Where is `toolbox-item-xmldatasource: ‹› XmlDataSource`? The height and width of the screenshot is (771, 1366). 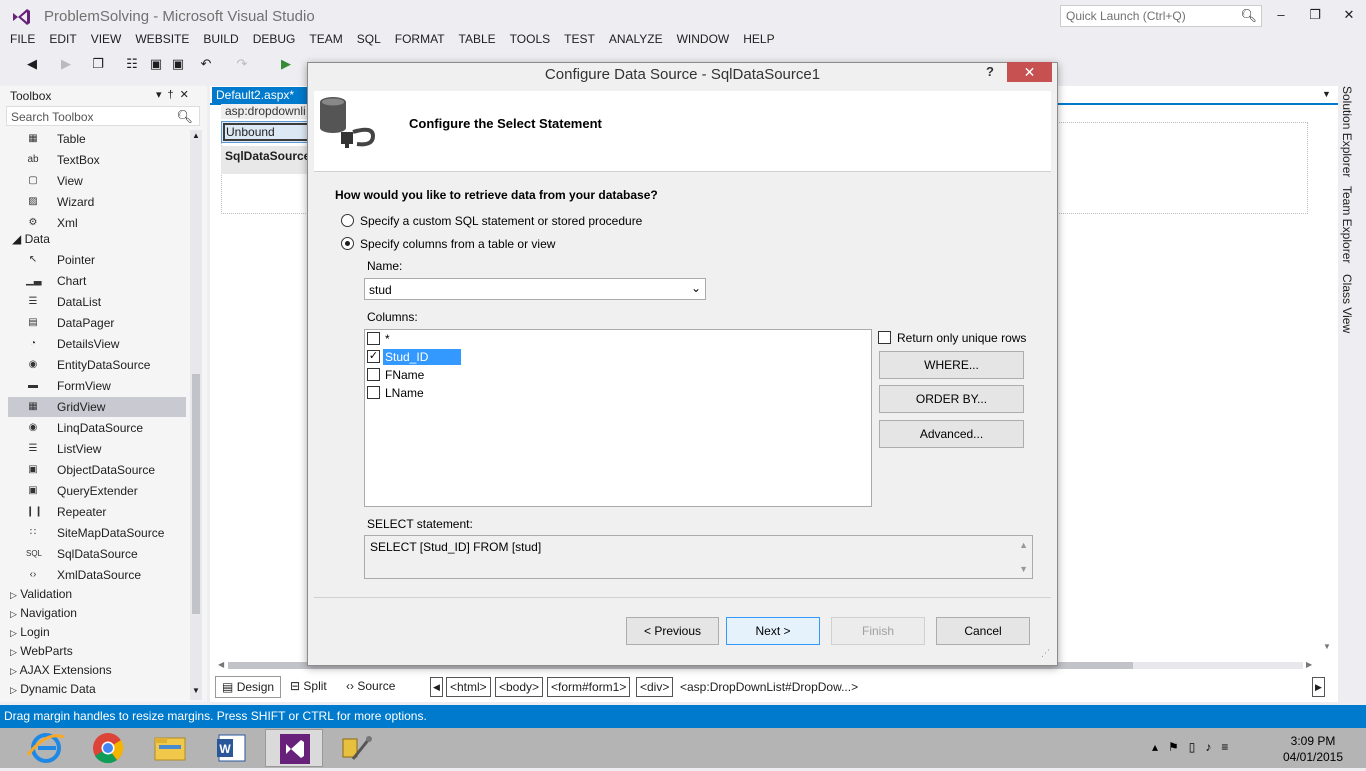
toolbox-item-xmldatasource: ‹› XmlDataSource is located at coordinates (97, 575).